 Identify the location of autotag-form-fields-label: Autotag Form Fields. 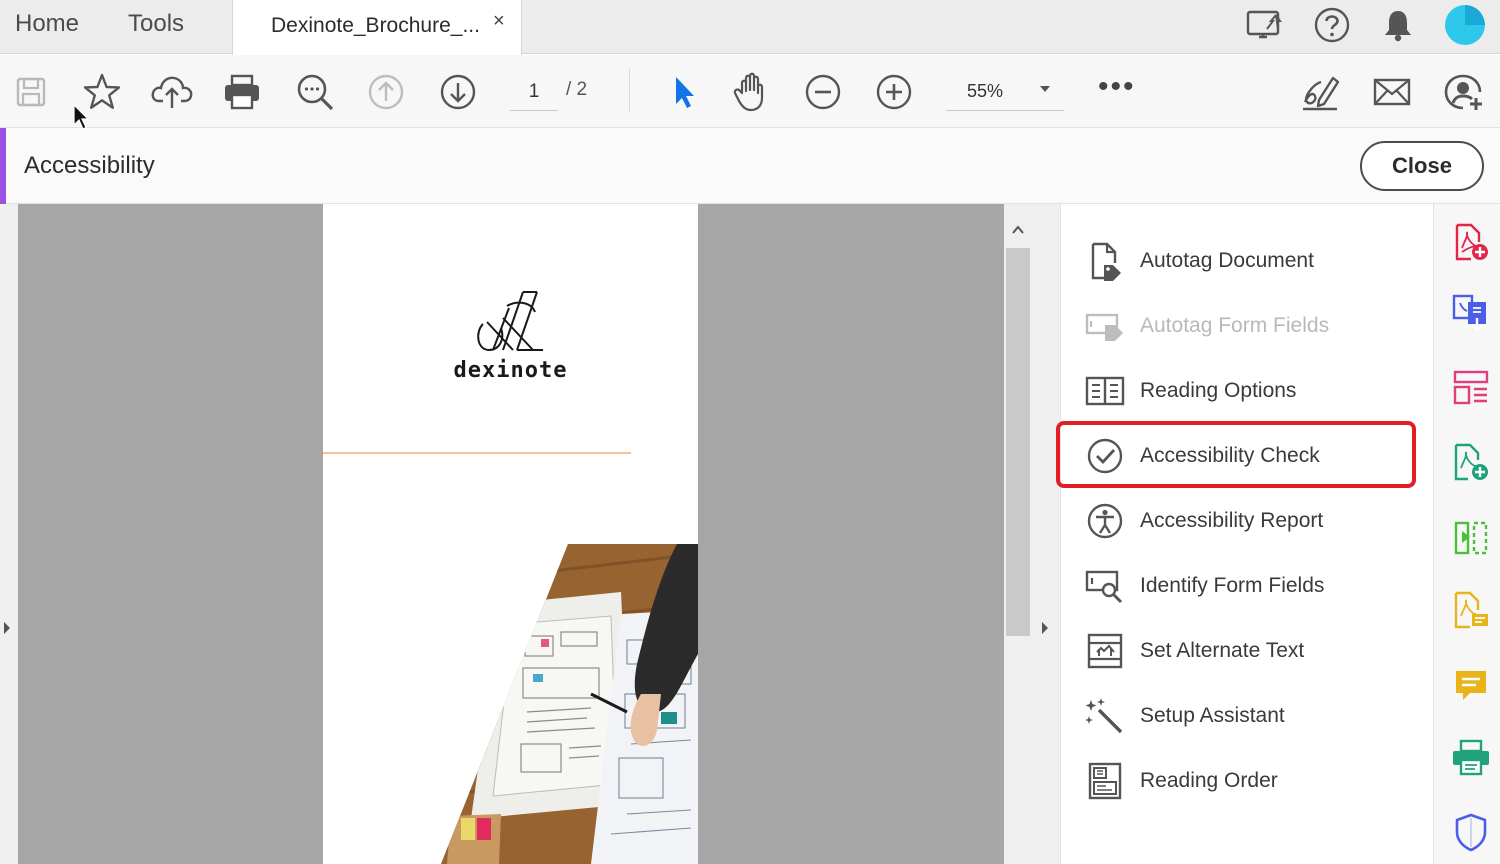
(1235, 325).